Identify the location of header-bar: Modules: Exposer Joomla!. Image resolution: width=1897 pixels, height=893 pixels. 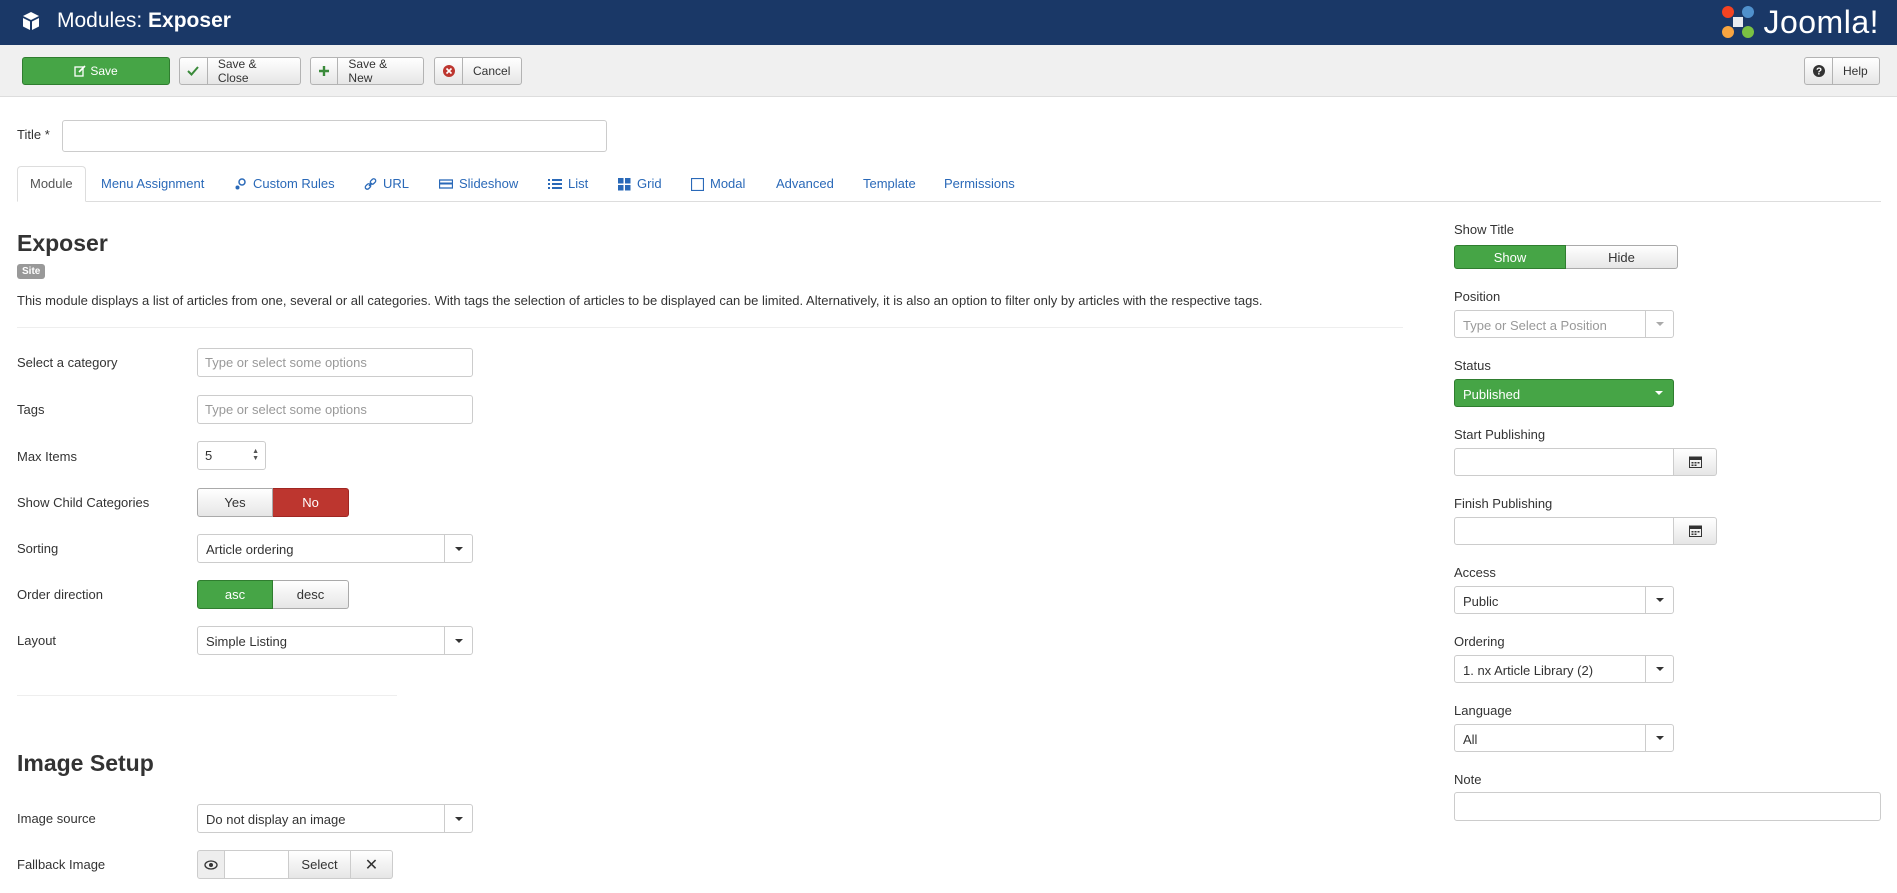
(948, 22).